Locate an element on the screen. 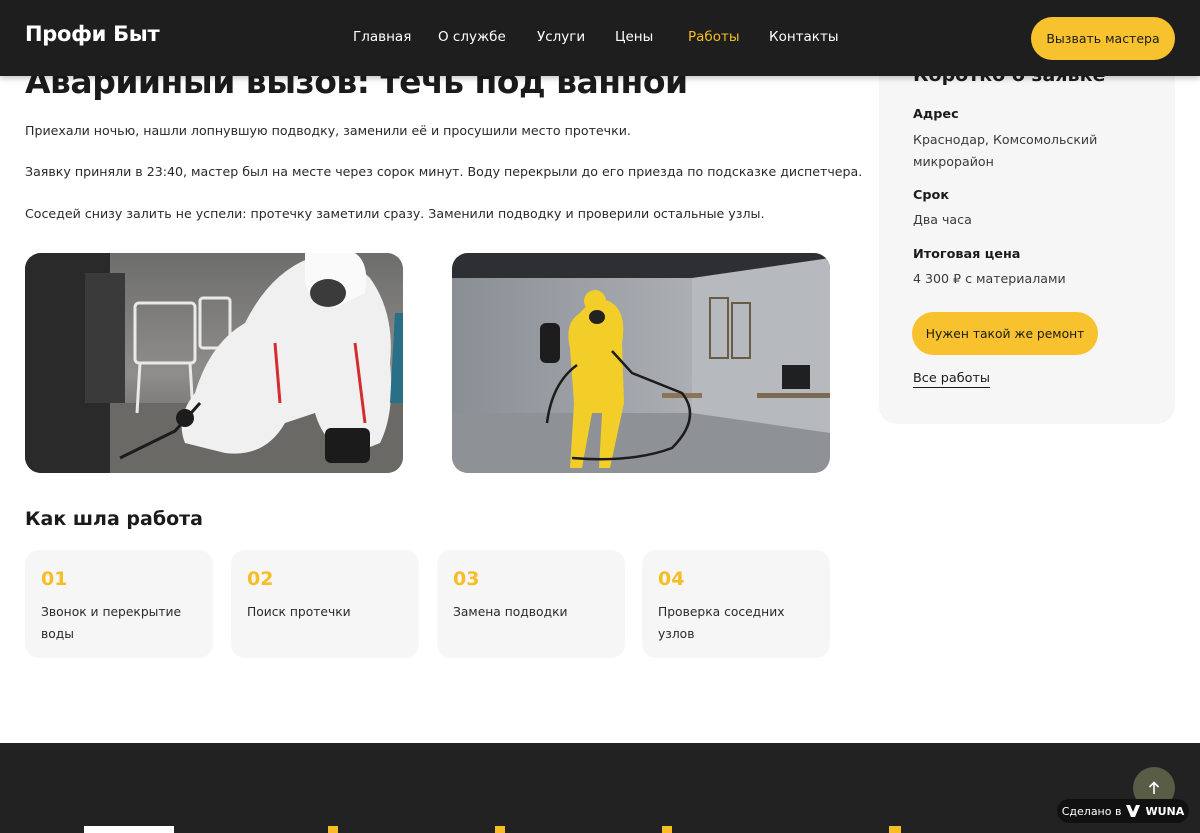 The height and width of the screenshot is (833, 1200). step-number: 04 is located at coordinates (671, 579).